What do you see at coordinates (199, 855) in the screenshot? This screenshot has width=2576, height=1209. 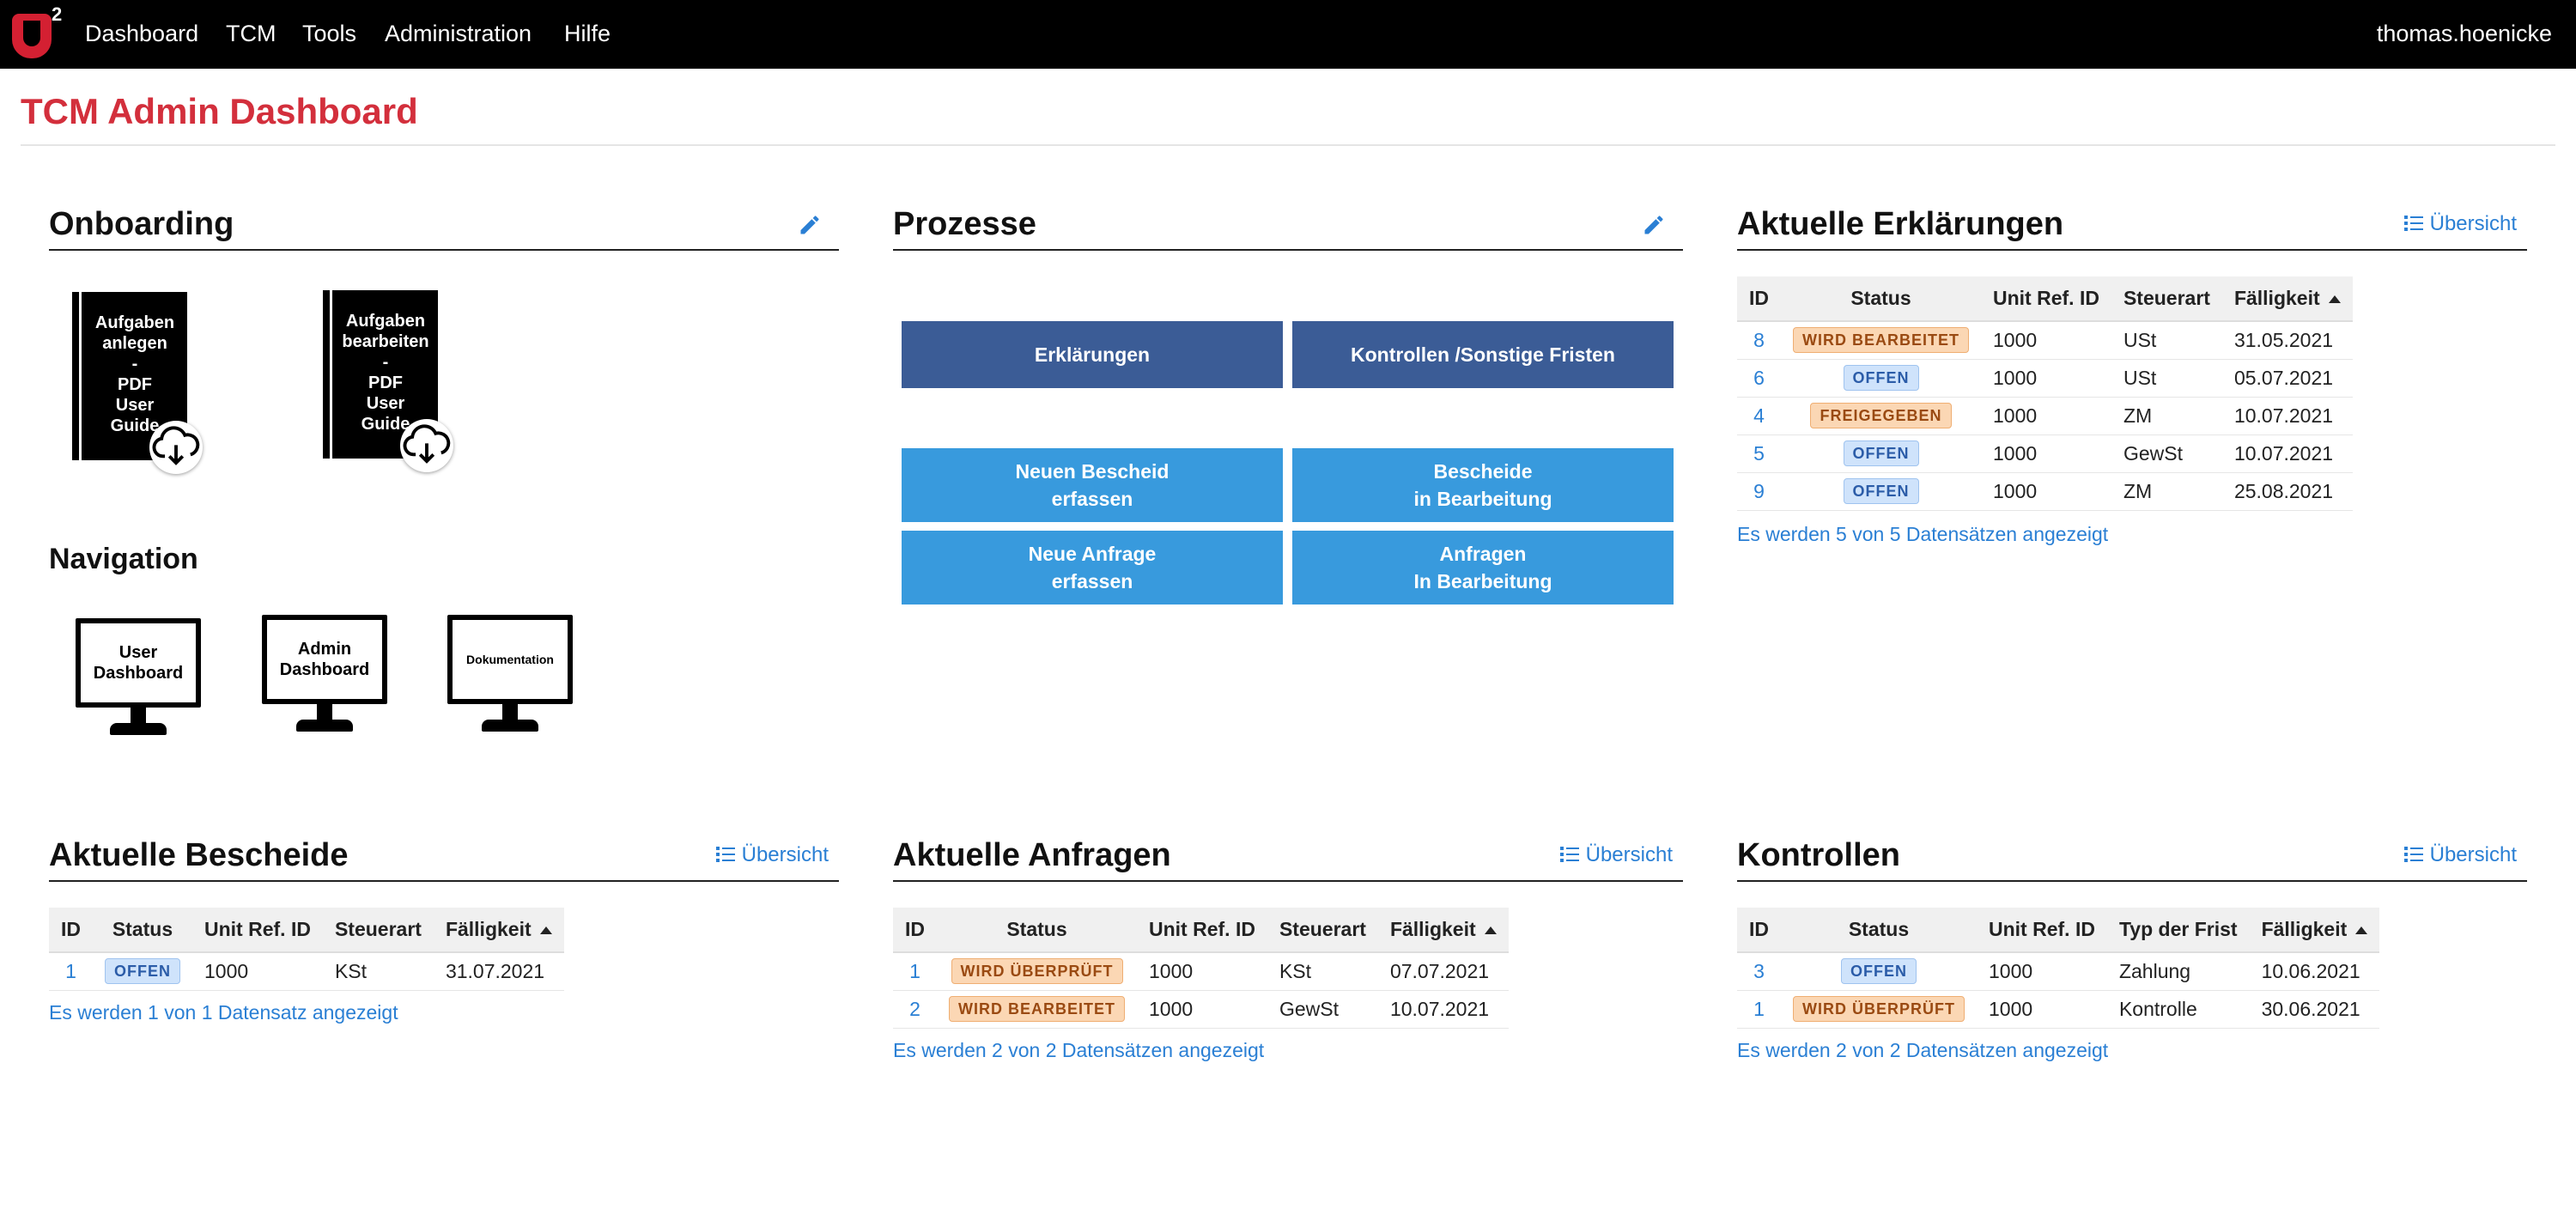 I see `bescheide-title: Aktuelle Bescheide` at bounding box center [199, 855].